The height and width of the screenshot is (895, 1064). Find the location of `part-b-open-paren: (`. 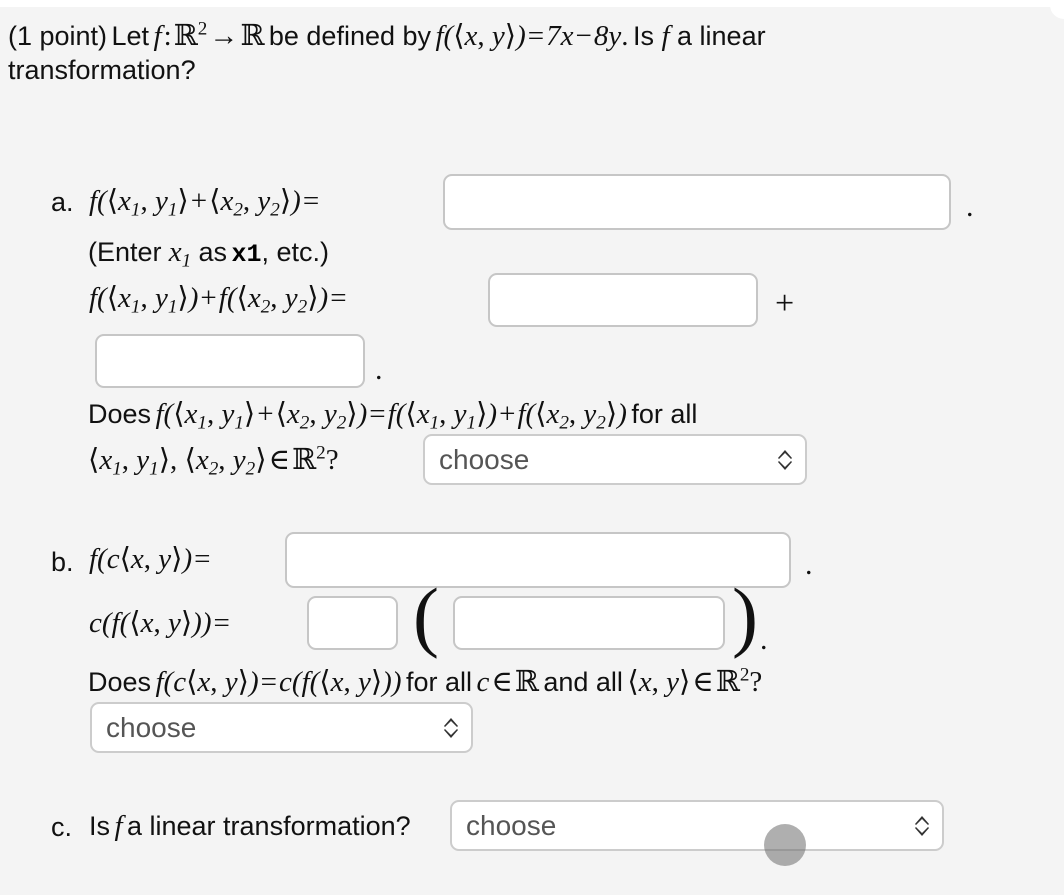

part-b-open-paren: ( is located at coordinates (426, 615).